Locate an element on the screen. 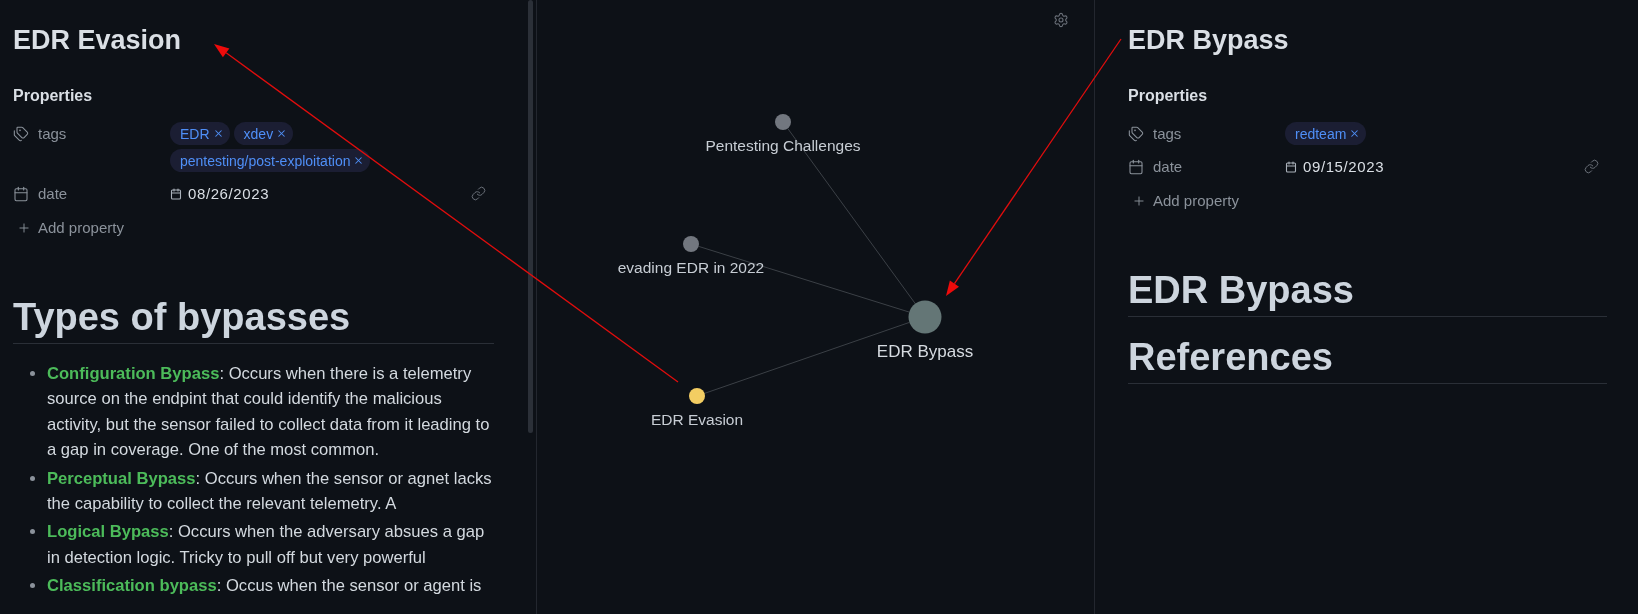 Image resolution: width=1638 pixels, height=614 pixels. node-label: evading EDR in 2022 is located at coordinates (691, 267).